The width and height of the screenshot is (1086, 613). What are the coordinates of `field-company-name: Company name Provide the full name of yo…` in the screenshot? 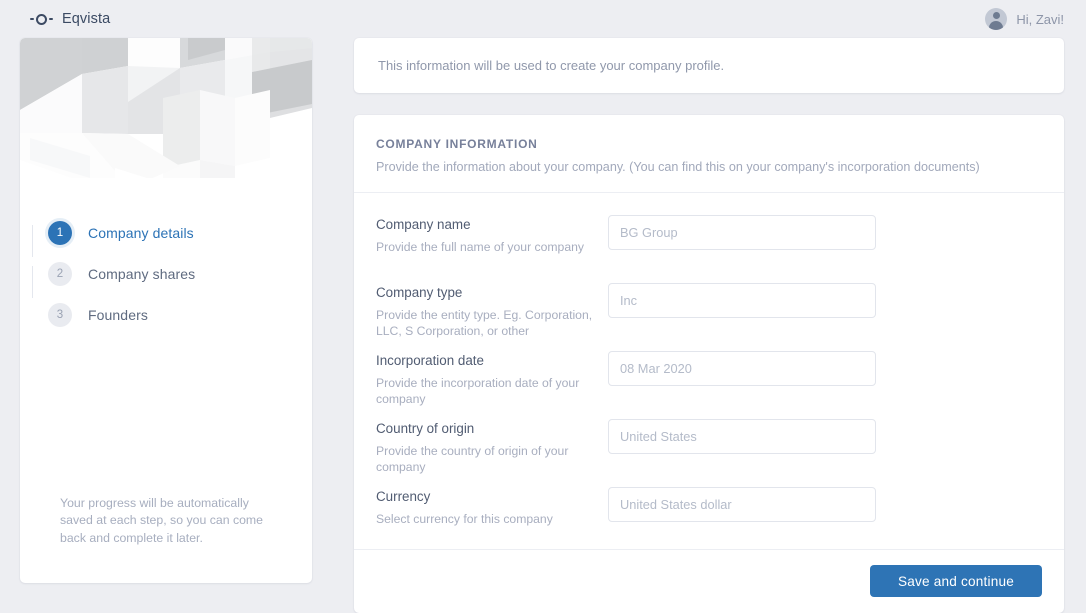 It's located at (709, 243).